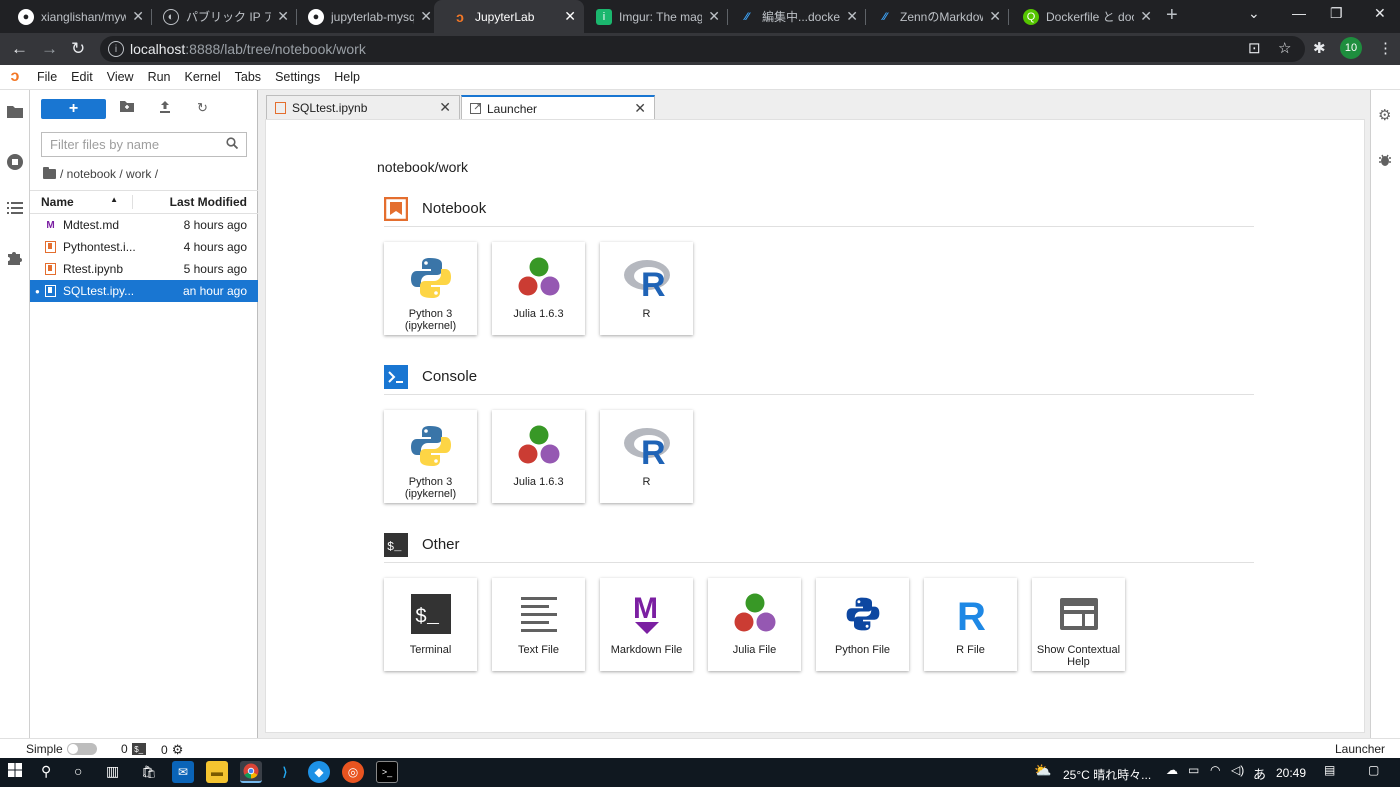  Describe the element at coordinates (1193, 770) in the screenshot. I see `battery-icon: ▭` at that location.